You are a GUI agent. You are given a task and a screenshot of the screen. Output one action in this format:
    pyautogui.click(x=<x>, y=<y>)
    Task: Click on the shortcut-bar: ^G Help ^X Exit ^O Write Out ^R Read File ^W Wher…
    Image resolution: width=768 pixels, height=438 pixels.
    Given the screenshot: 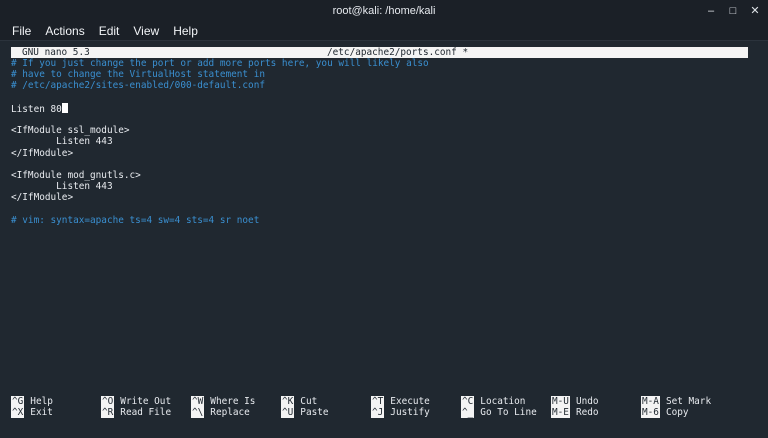 What is the action you would take?
    pyautogui.click(x=383, y=408)
    